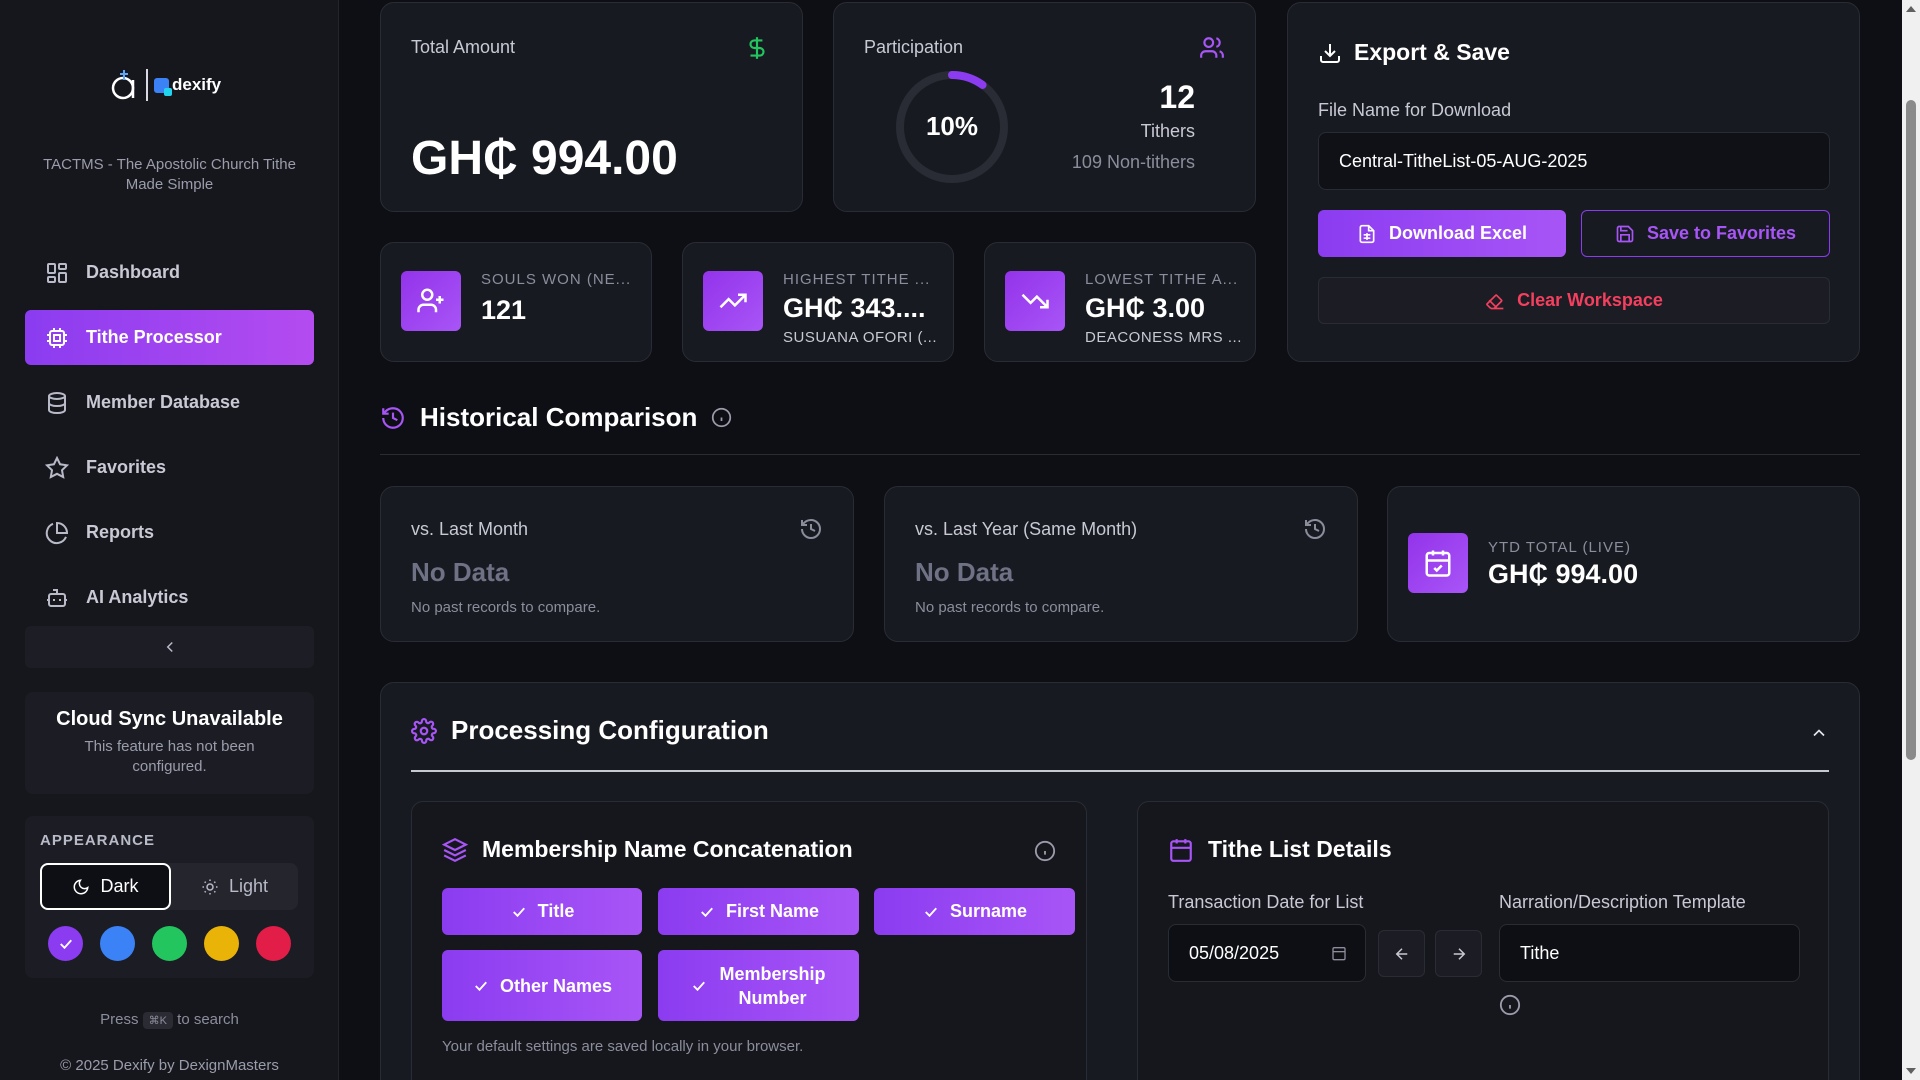 The image size is (1920, 1080). I want to click on sidebar-item-member-database: Member Database, so click(169, 402).